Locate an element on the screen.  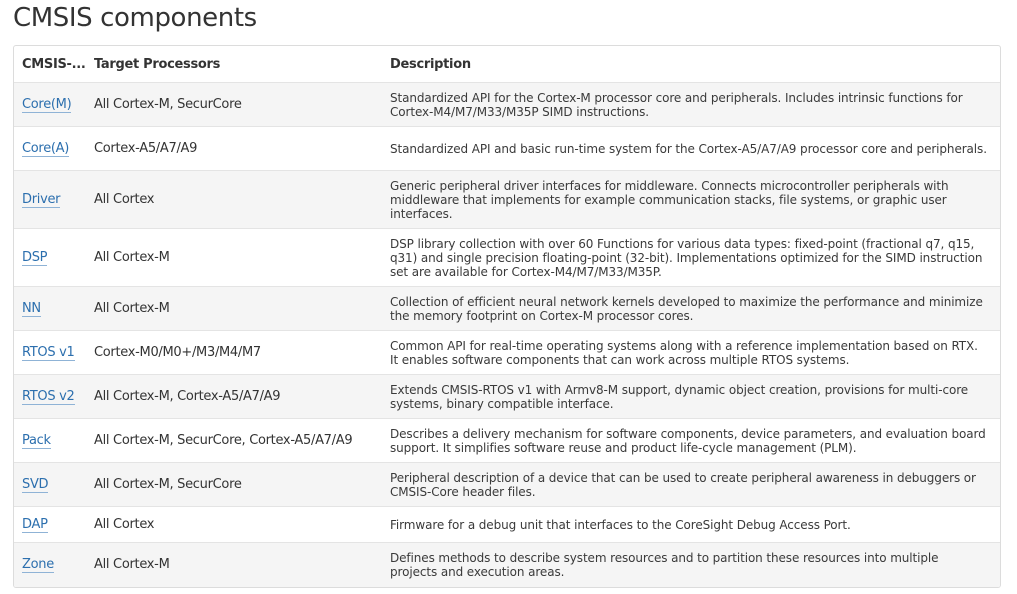
component-name-cell: RTOS v2 is located at coordinates (50, 396).